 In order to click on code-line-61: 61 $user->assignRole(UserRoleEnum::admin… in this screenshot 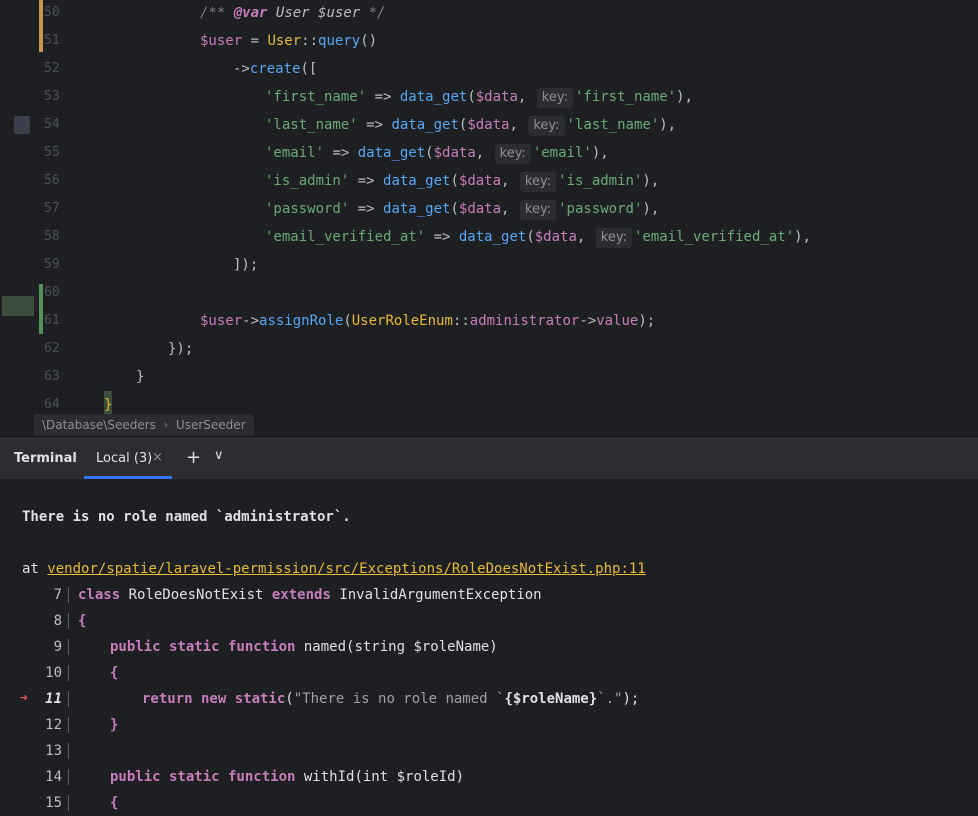, I will do `click(489, 321)`.